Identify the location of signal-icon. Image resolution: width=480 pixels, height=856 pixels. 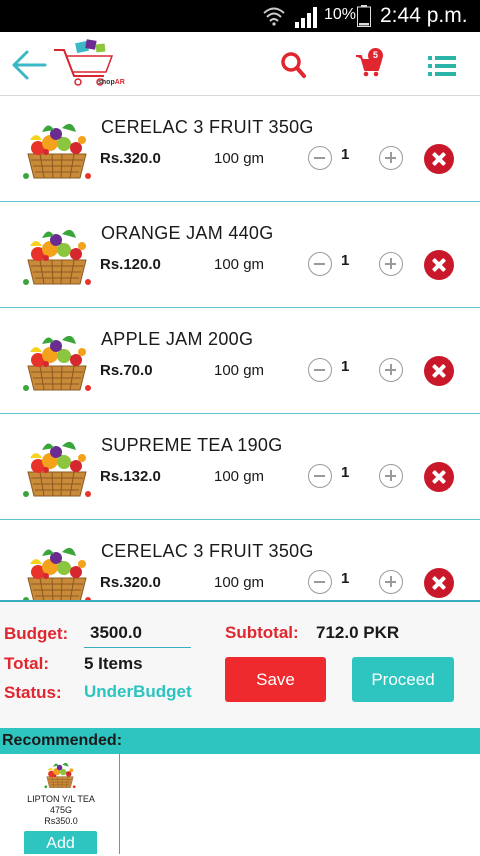
(306, 17).